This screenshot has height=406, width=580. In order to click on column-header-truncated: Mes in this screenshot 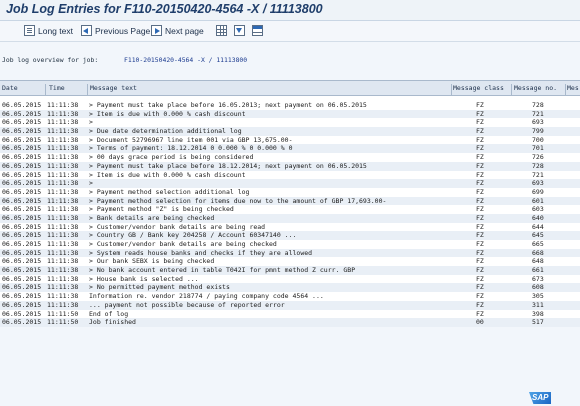, I will do `click(573, 88)`.